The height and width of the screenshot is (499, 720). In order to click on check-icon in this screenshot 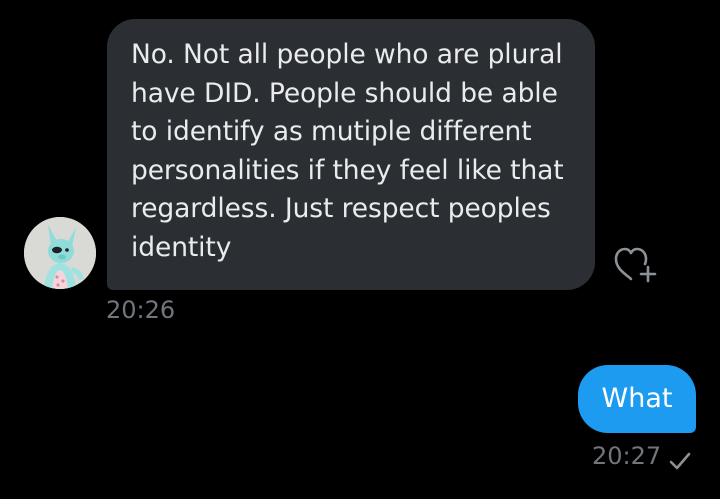, I will do `click(680, 461)`.